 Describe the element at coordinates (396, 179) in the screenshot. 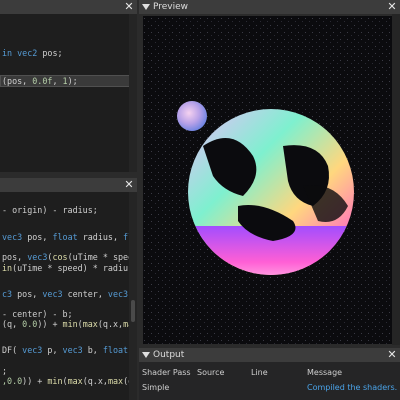

I see `preview-scroll-strip` at that location.